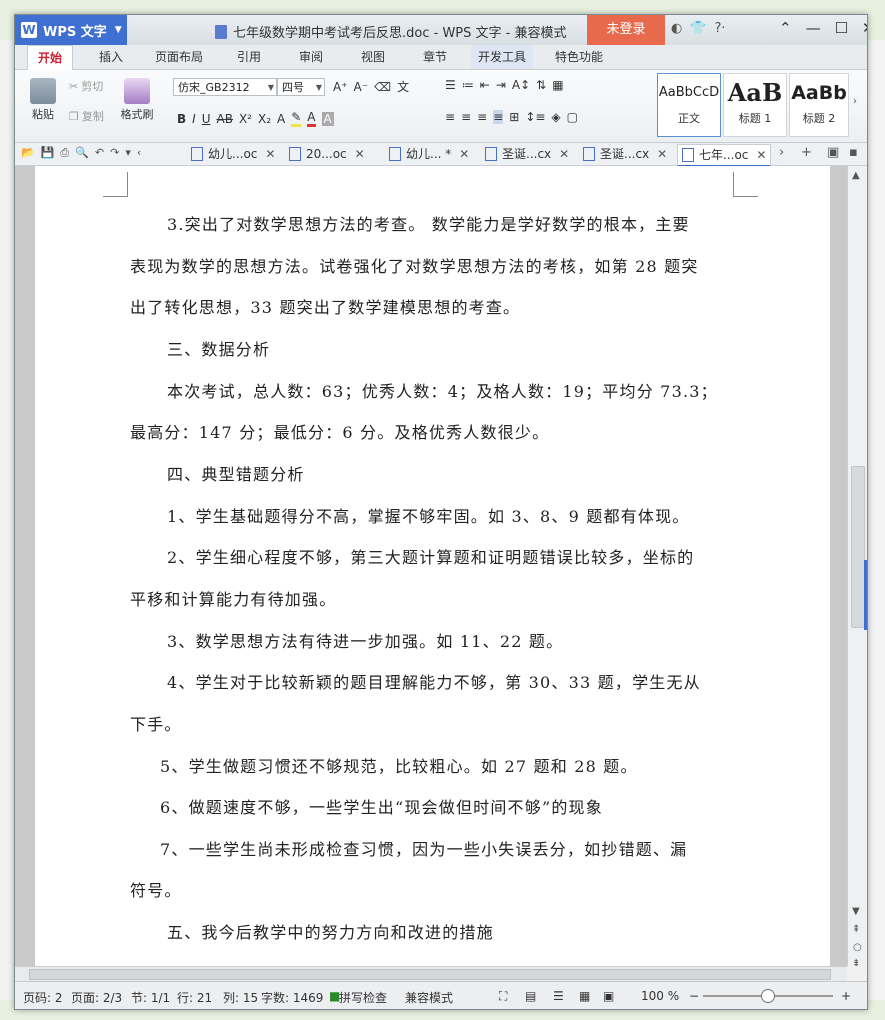  I want to click on help-icon: ?·, so click(720, 28).